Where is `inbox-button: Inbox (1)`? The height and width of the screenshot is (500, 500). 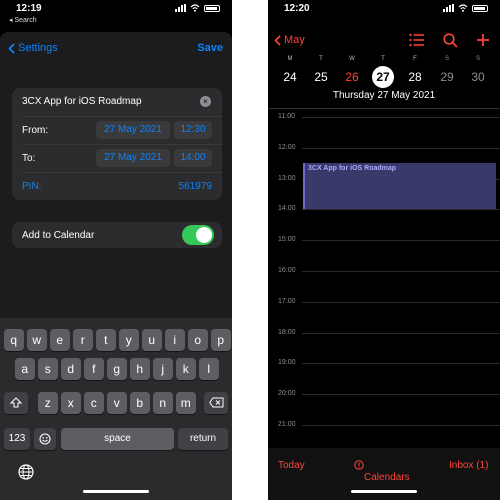 inbox-button: Inbox (1) is located at coordinates (468, 465).